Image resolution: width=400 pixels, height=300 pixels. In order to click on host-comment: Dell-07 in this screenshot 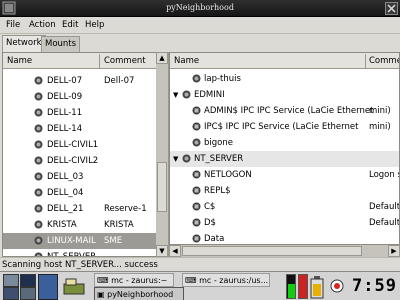, I will do `click(119, 81)`.